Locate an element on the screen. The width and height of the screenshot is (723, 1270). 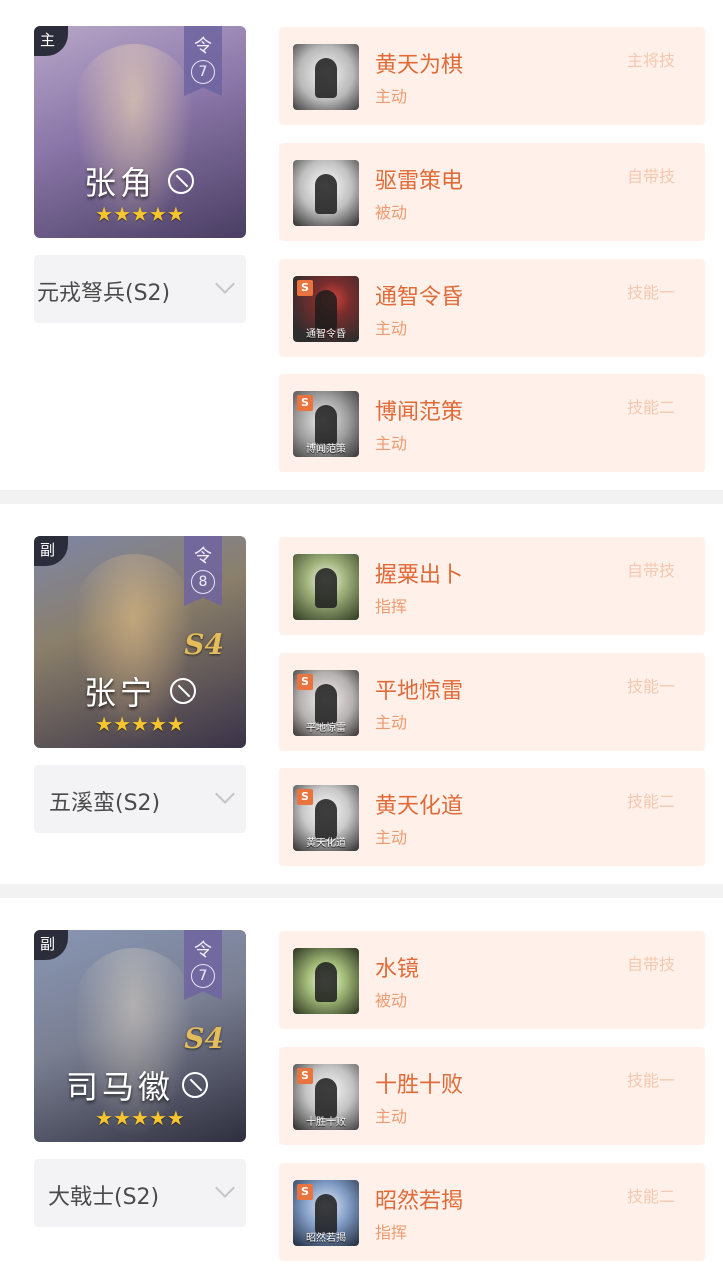
skill-card: 握粟出卜 指挥 自带技 is located at coordinates (492, 586).